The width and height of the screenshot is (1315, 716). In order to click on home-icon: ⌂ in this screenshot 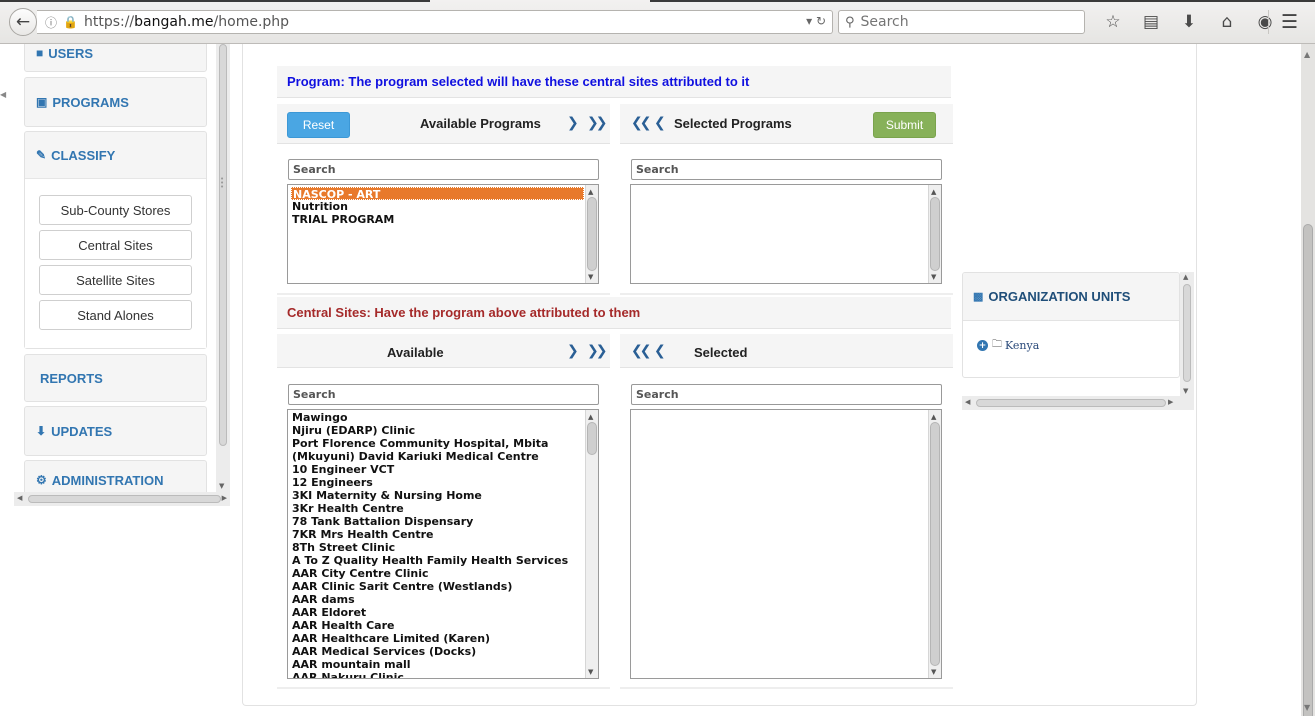, I will do `click(1227, 22)`.